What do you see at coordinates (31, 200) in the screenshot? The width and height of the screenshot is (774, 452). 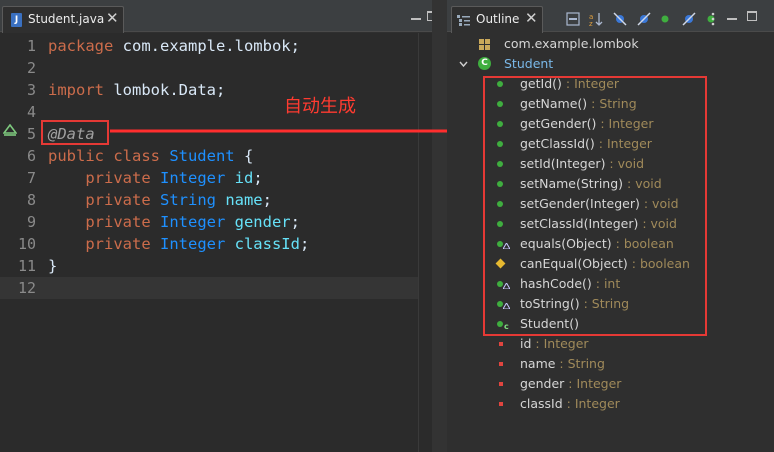 I see `line-number: 8` at bounding box center [31, 200].